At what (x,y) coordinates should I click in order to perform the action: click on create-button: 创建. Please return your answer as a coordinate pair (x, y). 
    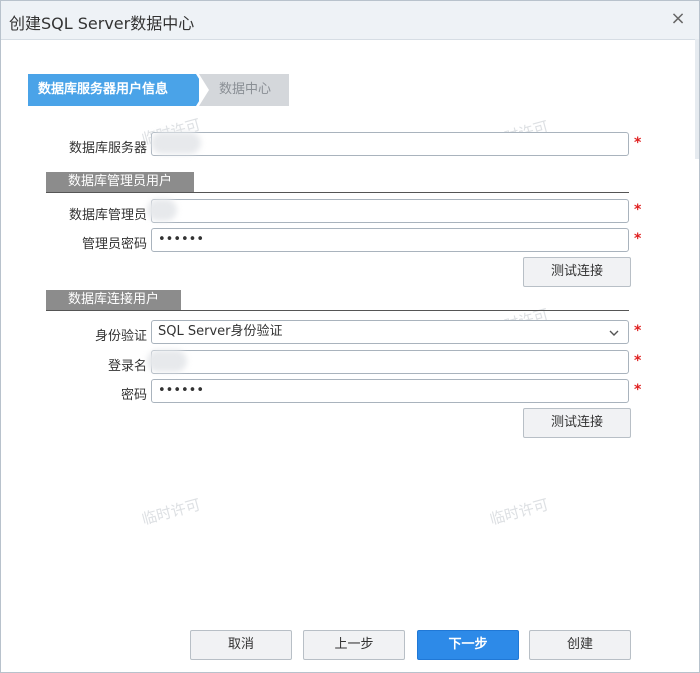
    Looking at the image, I should click on (580, 645).